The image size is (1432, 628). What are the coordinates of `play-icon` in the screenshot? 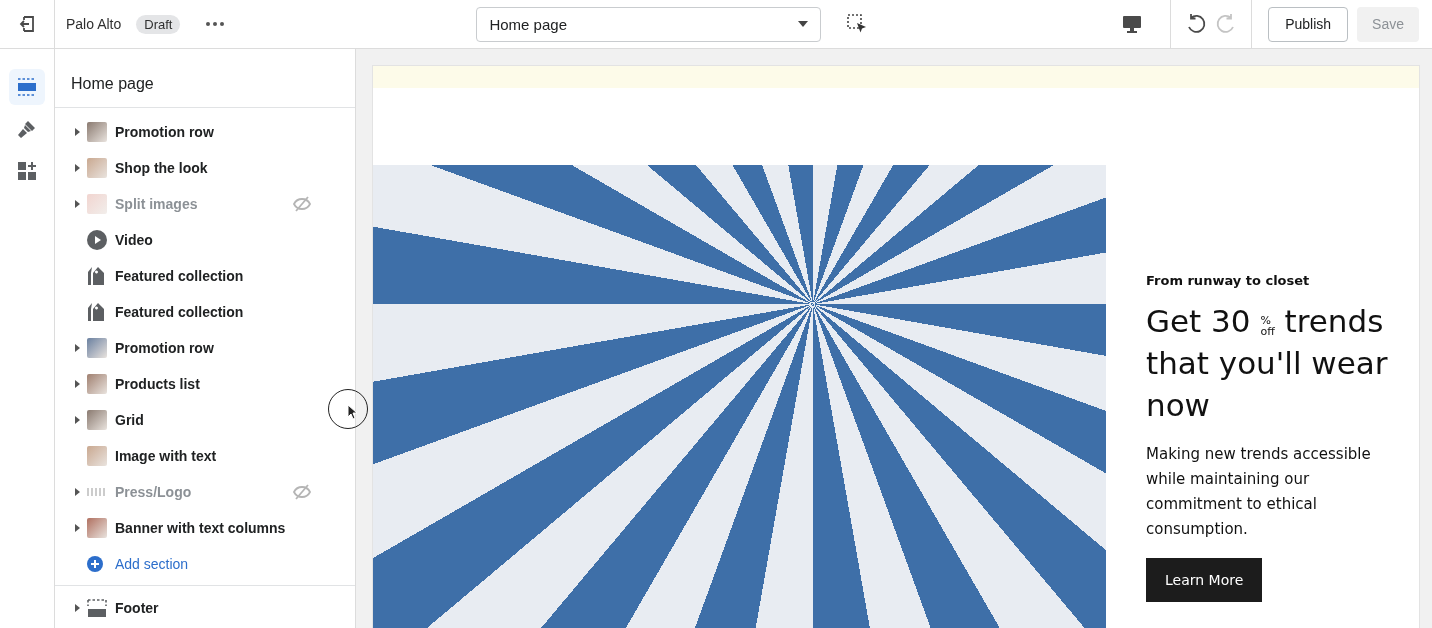 It's located at (97, 240).